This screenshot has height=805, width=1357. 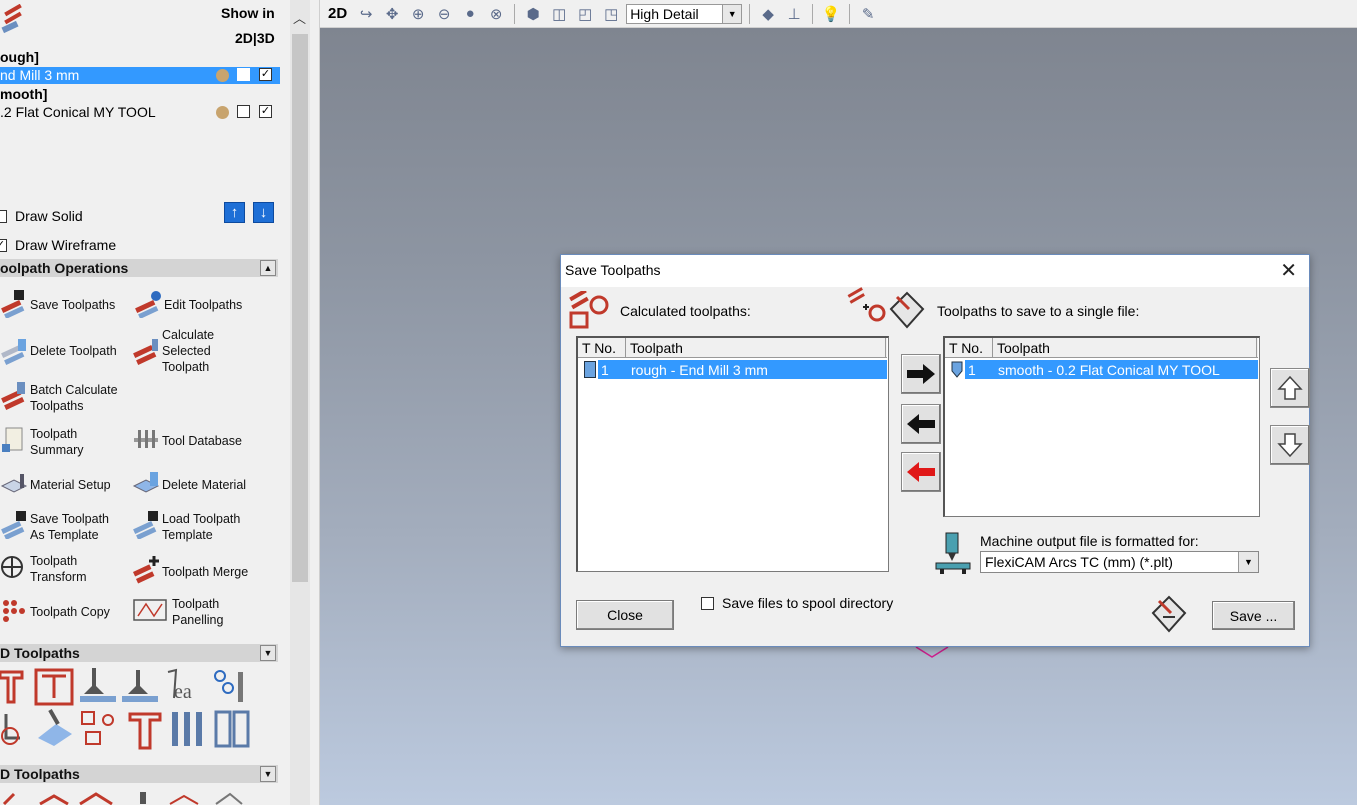 I want to click on load-toolpath-template-button: Load Toolpath Template, so click(x=195, y=527).